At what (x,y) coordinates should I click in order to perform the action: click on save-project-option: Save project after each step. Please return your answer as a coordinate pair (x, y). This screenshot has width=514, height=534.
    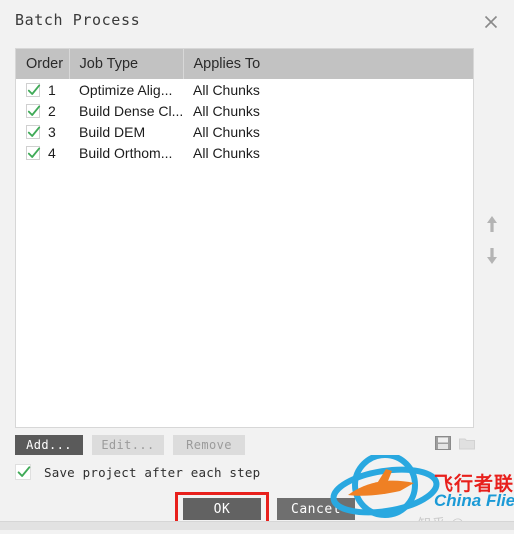
    Looking at the image, I should click on (137, 472).